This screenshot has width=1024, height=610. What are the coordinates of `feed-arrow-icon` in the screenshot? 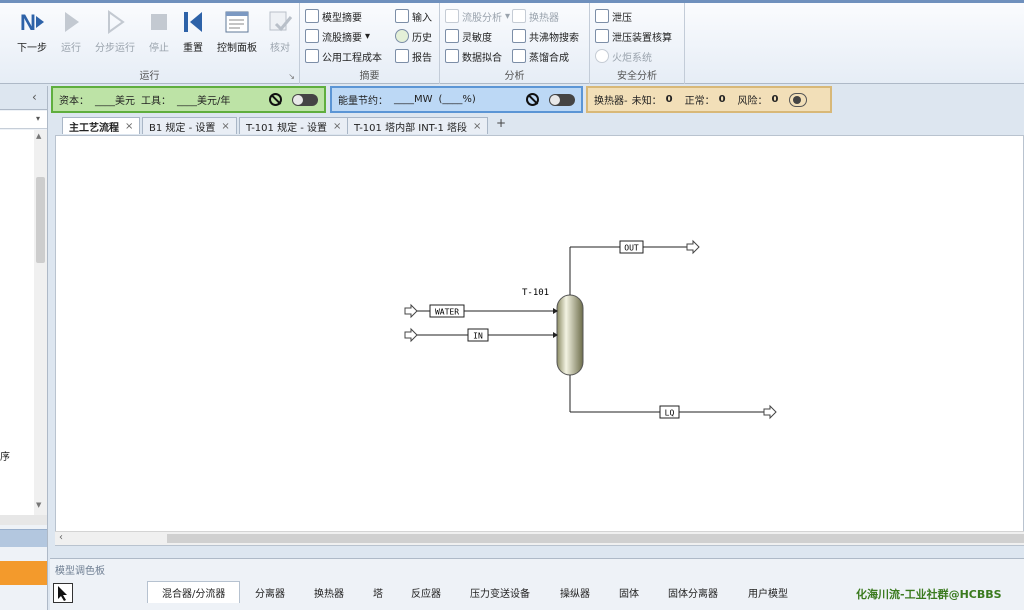 It's located at (411, 311).